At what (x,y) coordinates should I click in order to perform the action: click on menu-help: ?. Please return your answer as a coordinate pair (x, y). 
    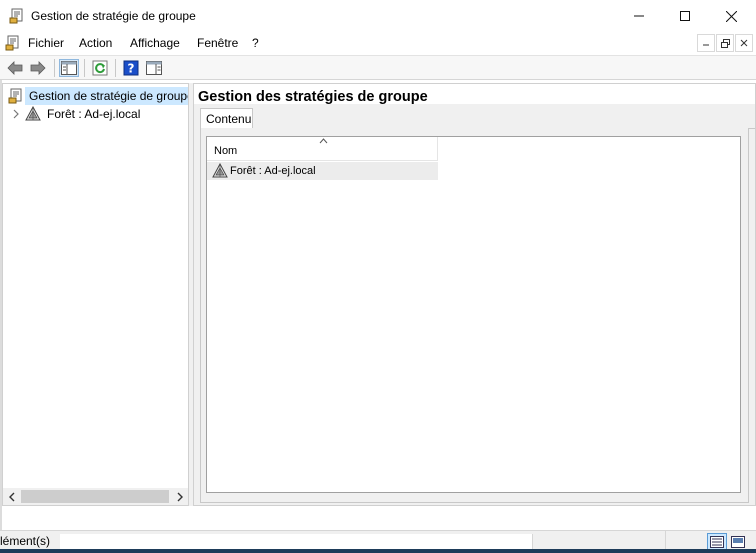
    Looking at the image, I should click on (255, 43).